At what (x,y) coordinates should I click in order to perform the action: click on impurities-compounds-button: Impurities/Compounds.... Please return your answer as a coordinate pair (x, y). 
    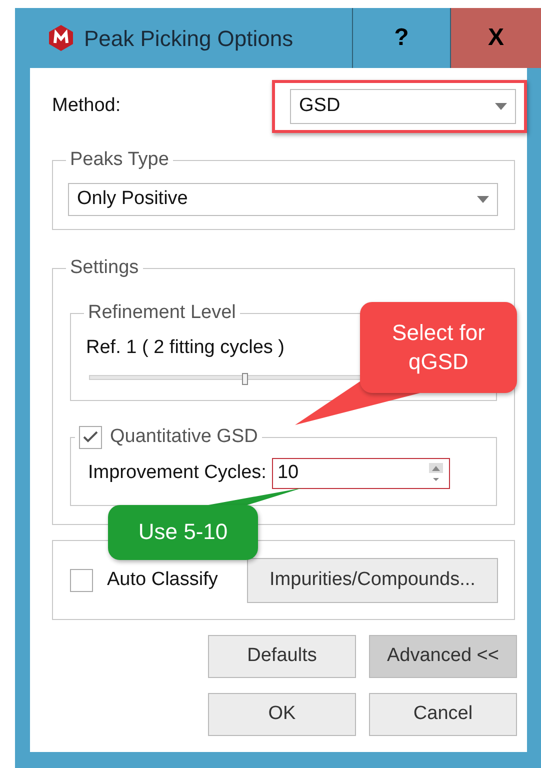
    Looking at the image, I should click on (372, 580).